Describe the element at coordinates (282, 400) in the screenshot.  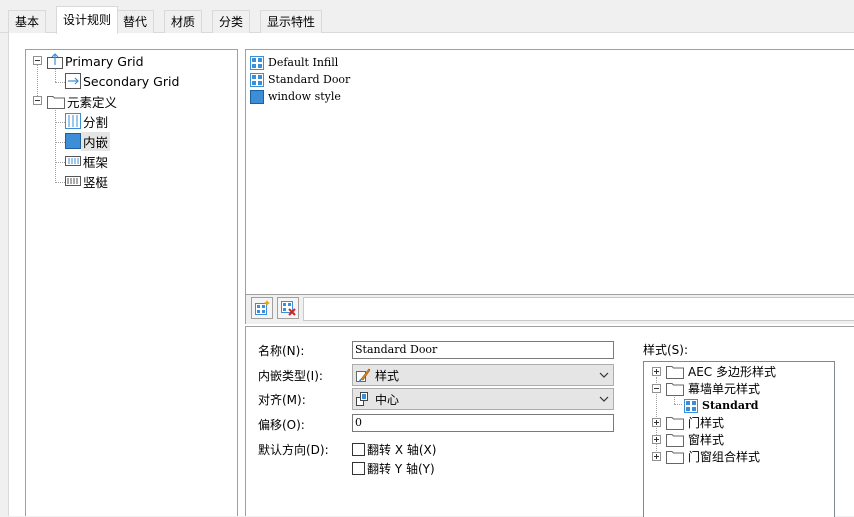
I see `align-label: 对齐(M):` at that location.